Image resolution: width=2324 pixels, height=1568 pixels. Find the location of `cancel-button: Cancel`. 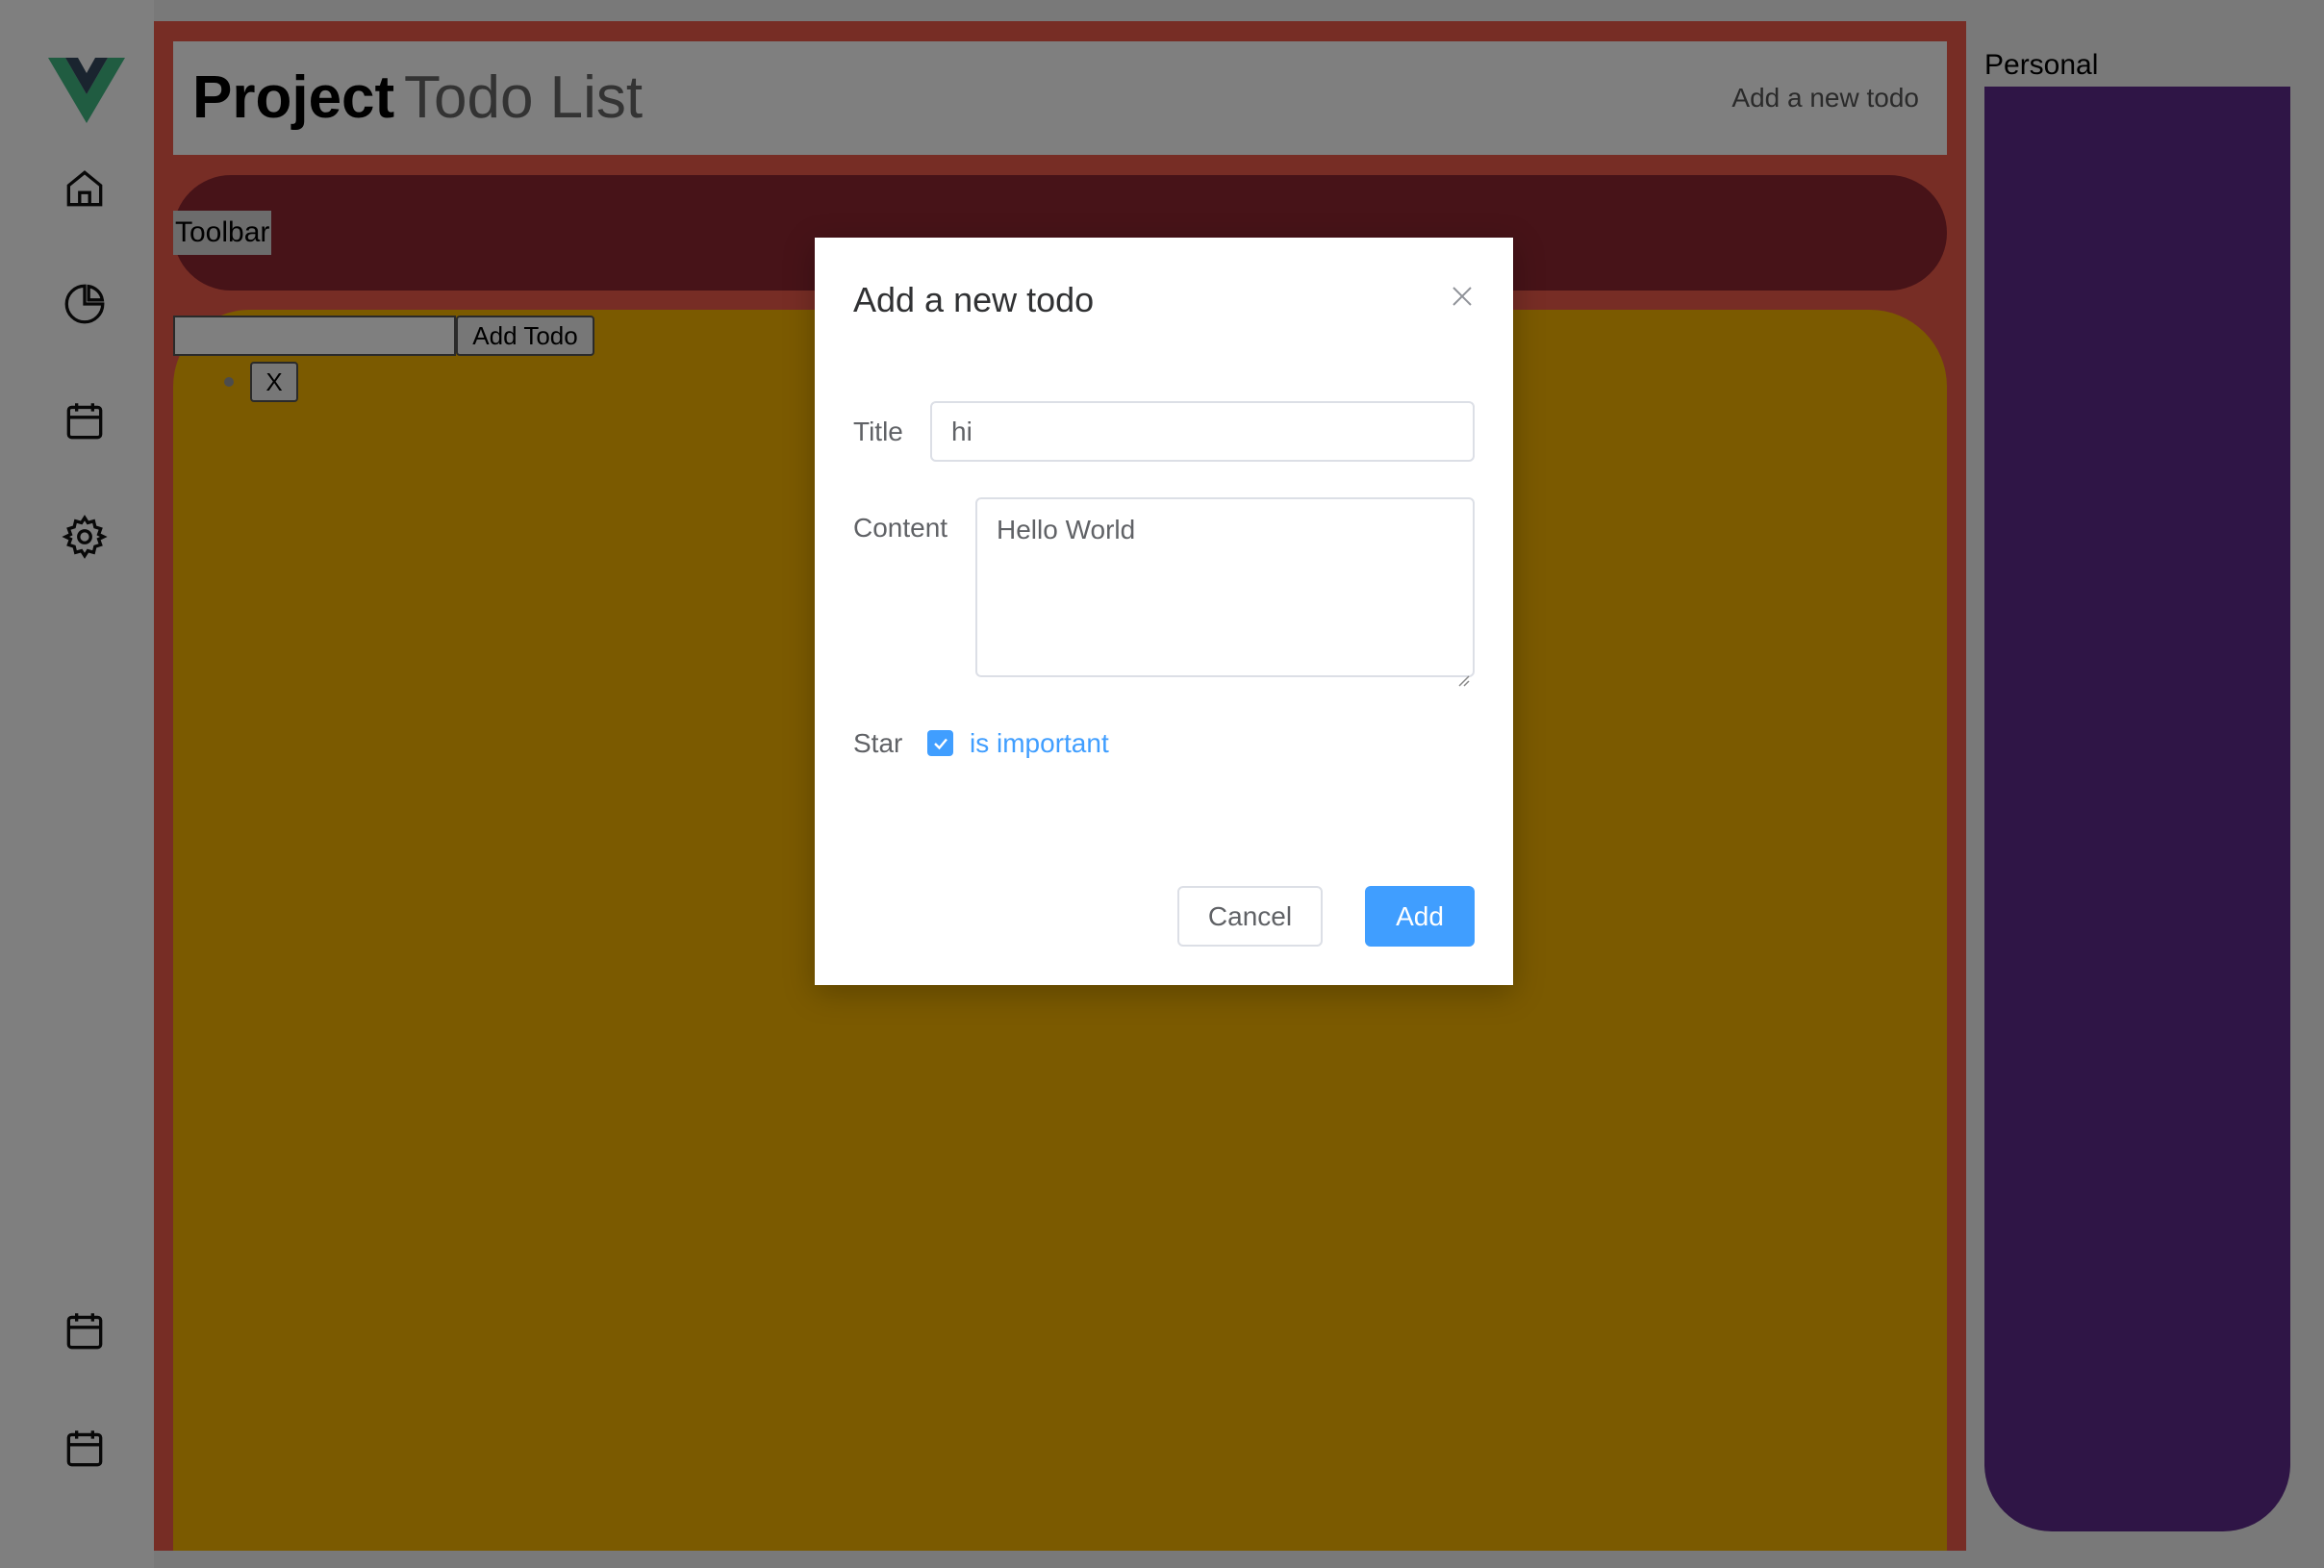

cancel-button: Cancel is located at coordinates (1250, 916).